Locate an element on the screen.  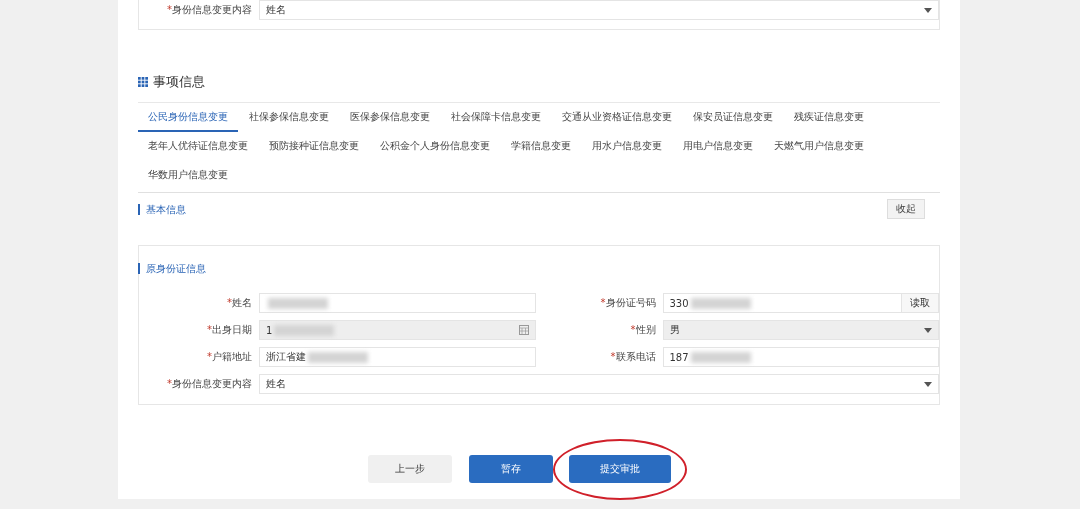
calendar-icon is located at coordinates (523, 330).